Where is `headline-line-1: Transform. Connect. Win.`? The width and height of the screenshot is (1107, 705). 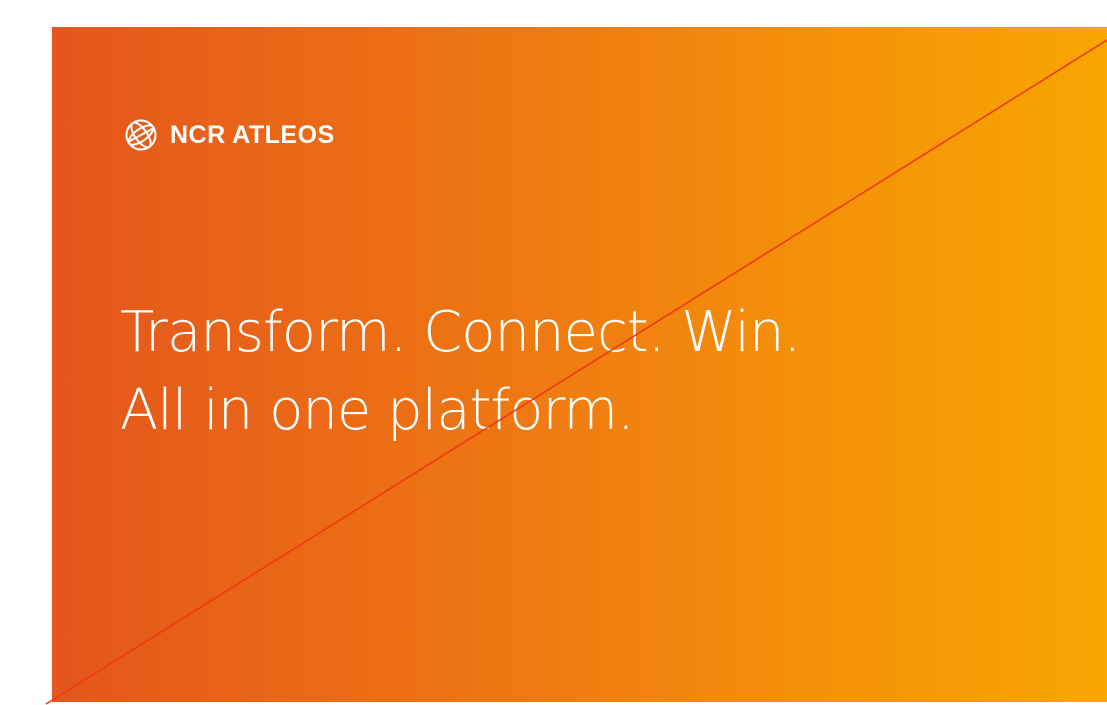 headline-line-1: Transform. Connect. Win. is located at coordinates (460, 332).